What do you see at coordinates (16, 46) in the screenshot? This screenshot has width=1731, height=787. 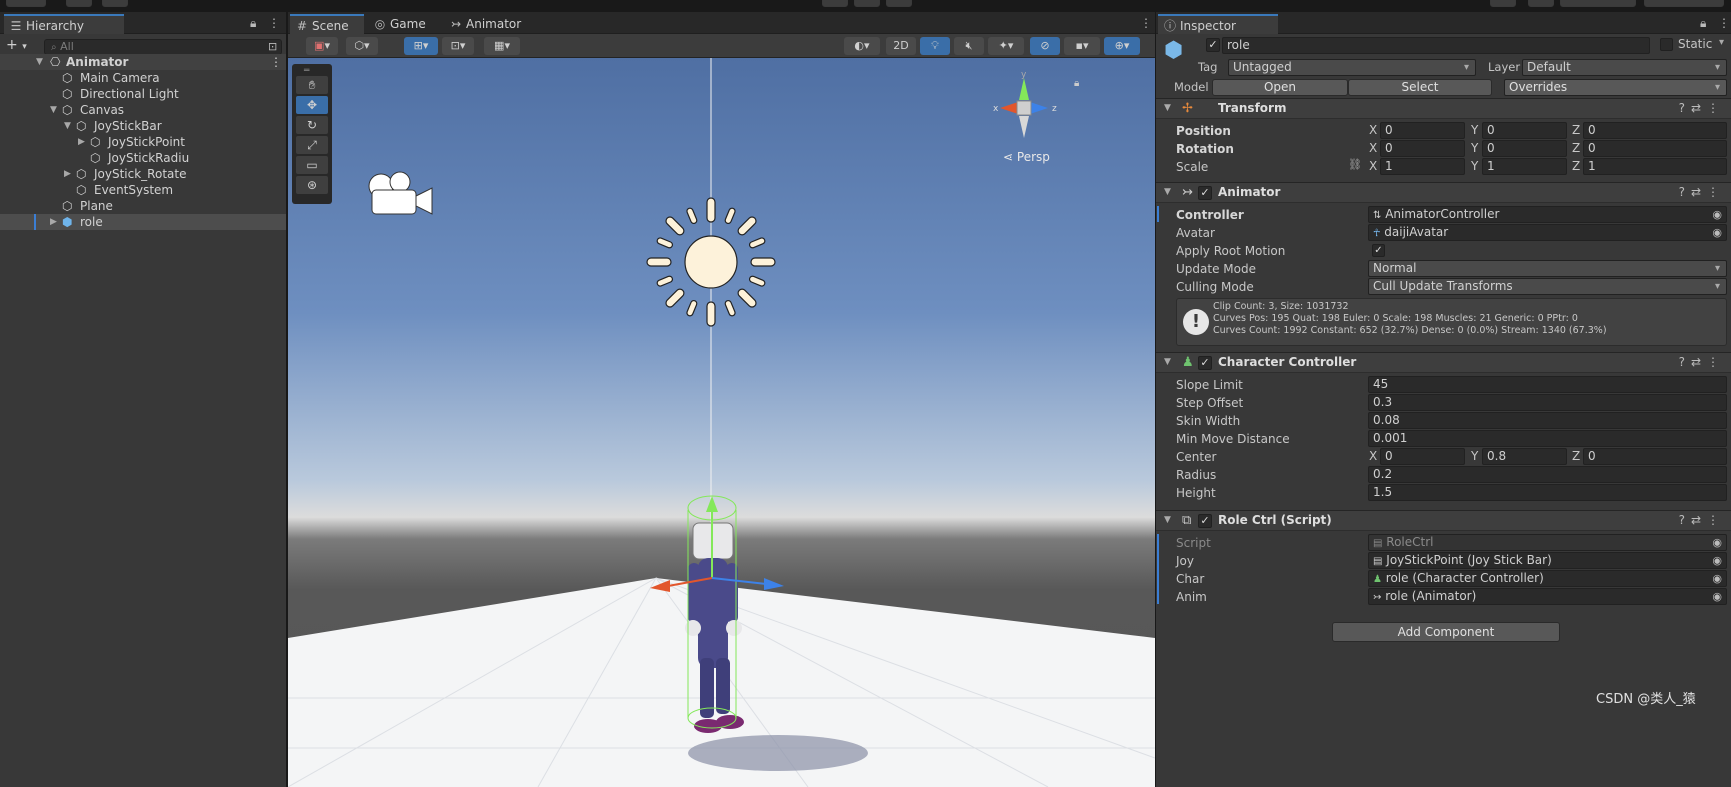 I see `add-icon: + ▾` at bounding box center [16, 46].